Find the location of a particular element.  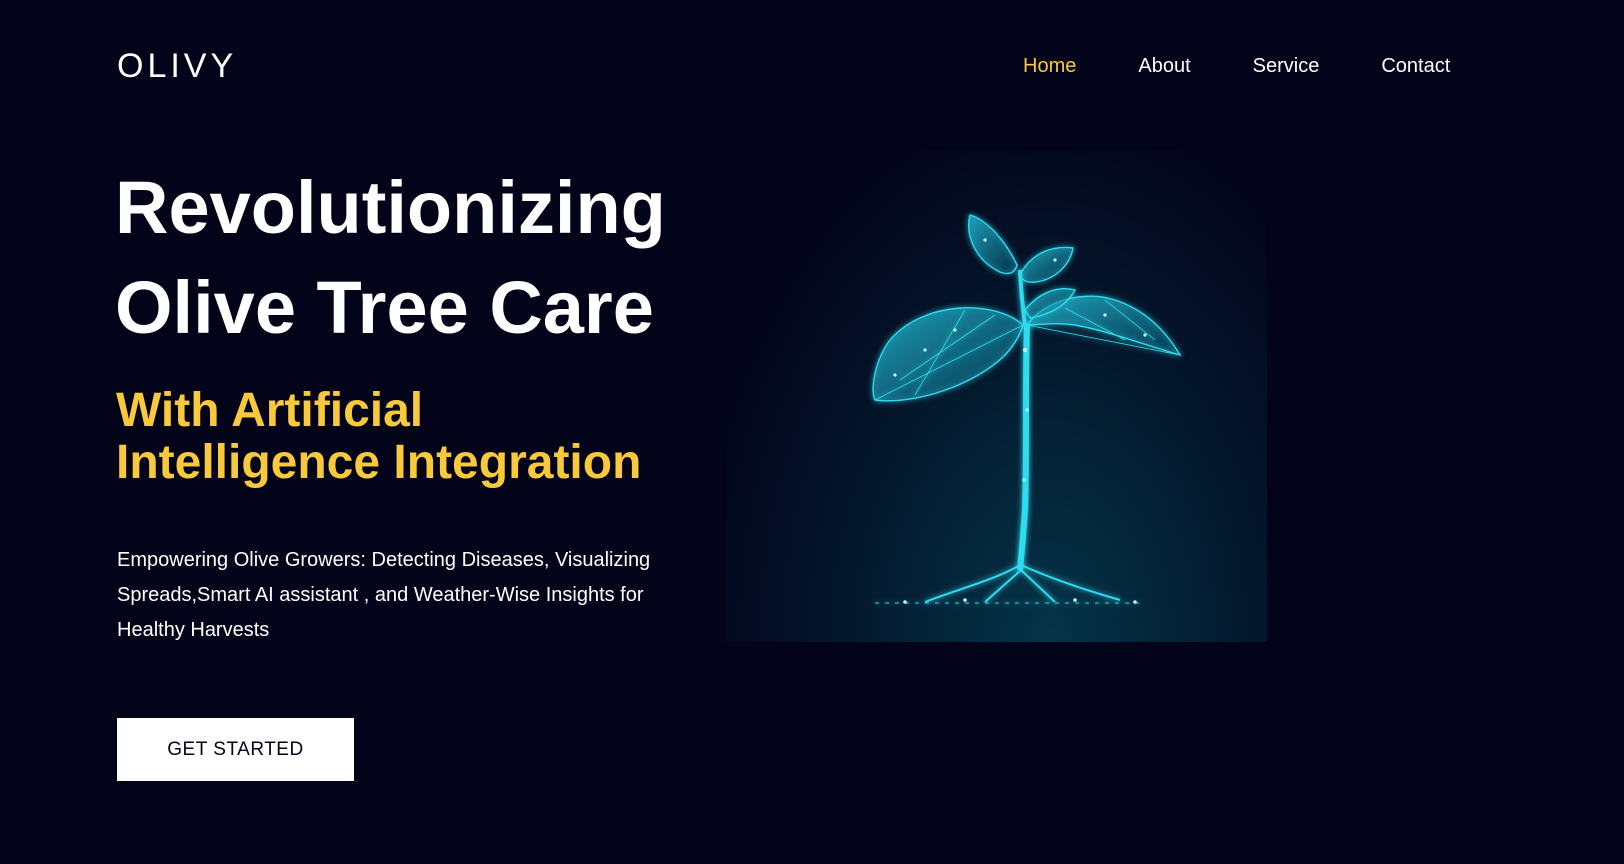

hero-subtitle: With Artificial Intelligence Integration is located at coordinates (426, 437).